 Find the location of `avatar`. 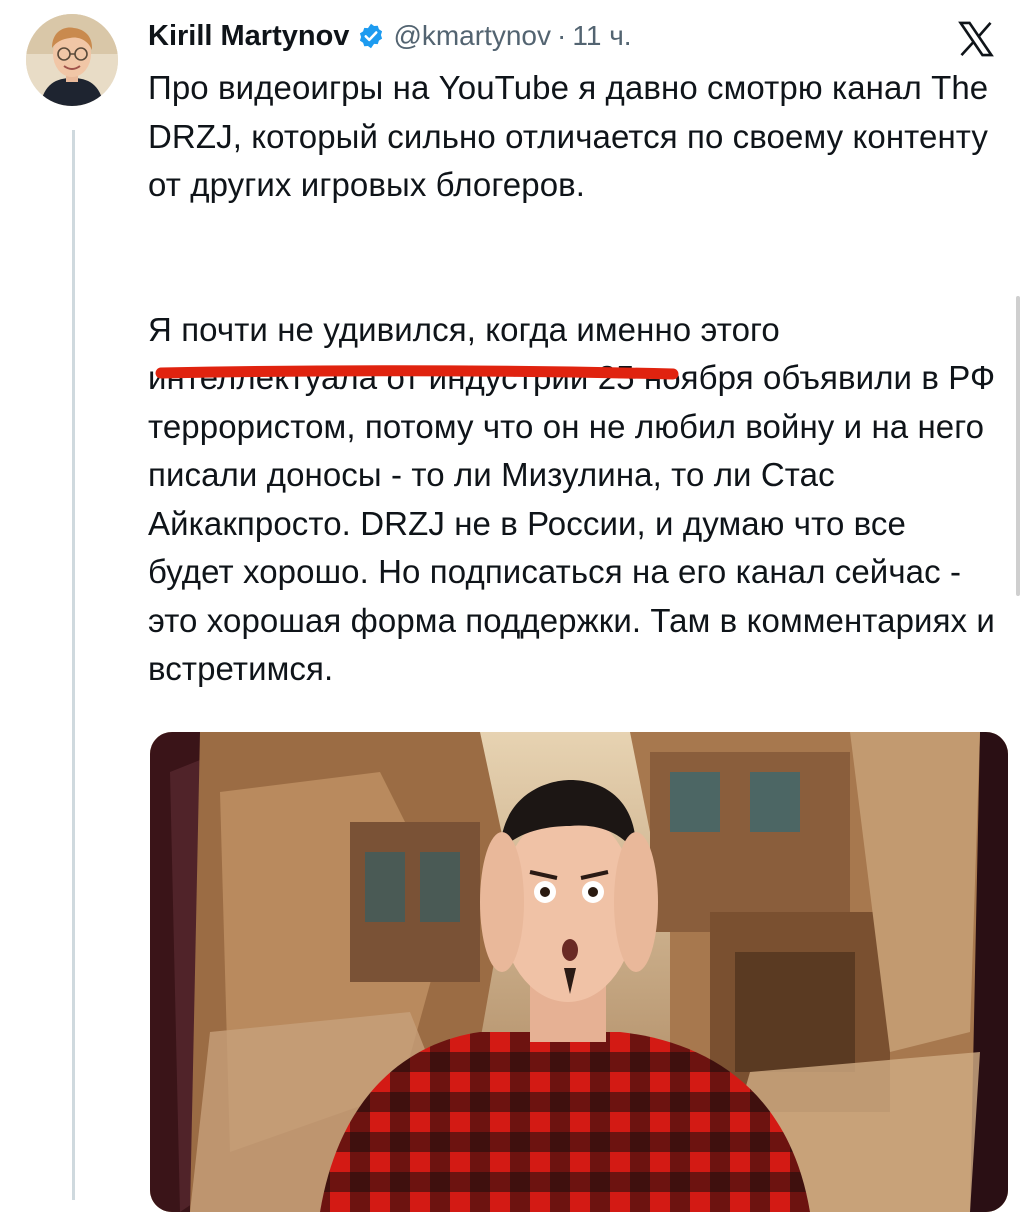

avatar is located at coordinates (72, 60).